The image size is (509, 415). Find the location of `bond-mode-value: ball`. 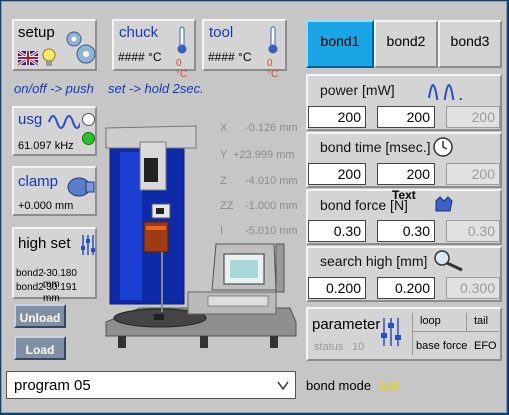

bond-mode-value: ball is located at coordinates (389, 385).